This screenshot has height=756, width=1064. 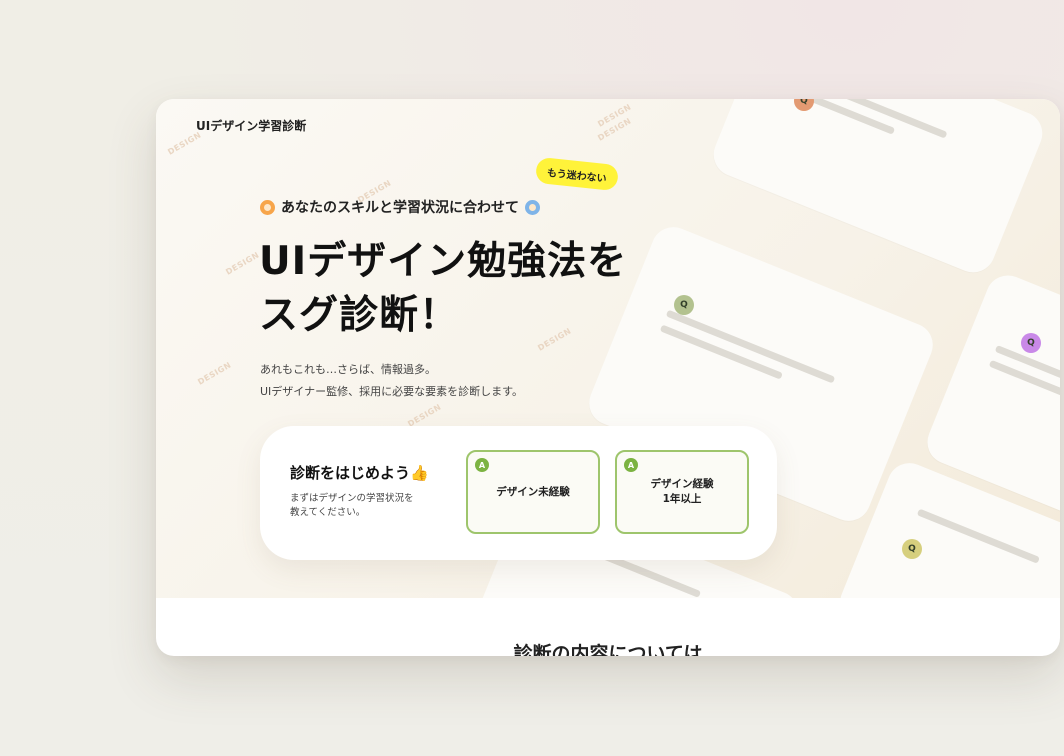 I want to click on hero-headline-line2: スグ診断！, so click(x=359, y=315).